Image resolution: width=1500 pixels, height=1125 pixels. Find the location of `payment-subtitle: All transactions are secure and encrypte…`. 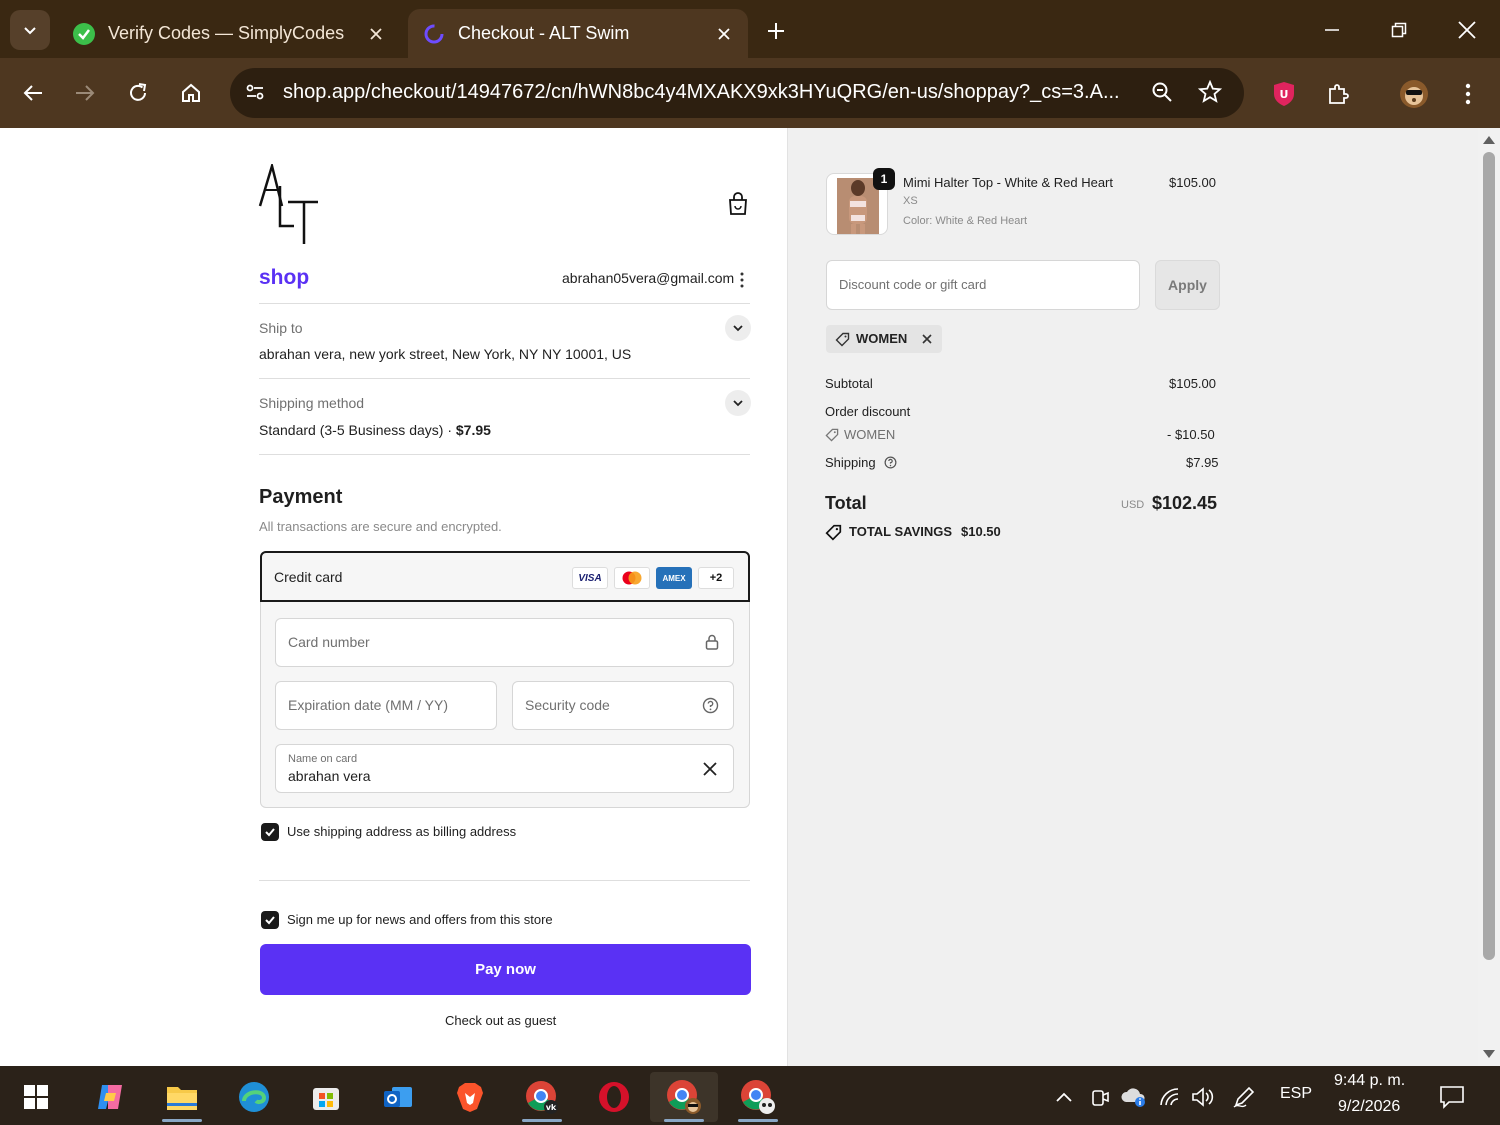

payment-subtitle: All transactions are secure and encrypte… is located at coordinates (380, 526).